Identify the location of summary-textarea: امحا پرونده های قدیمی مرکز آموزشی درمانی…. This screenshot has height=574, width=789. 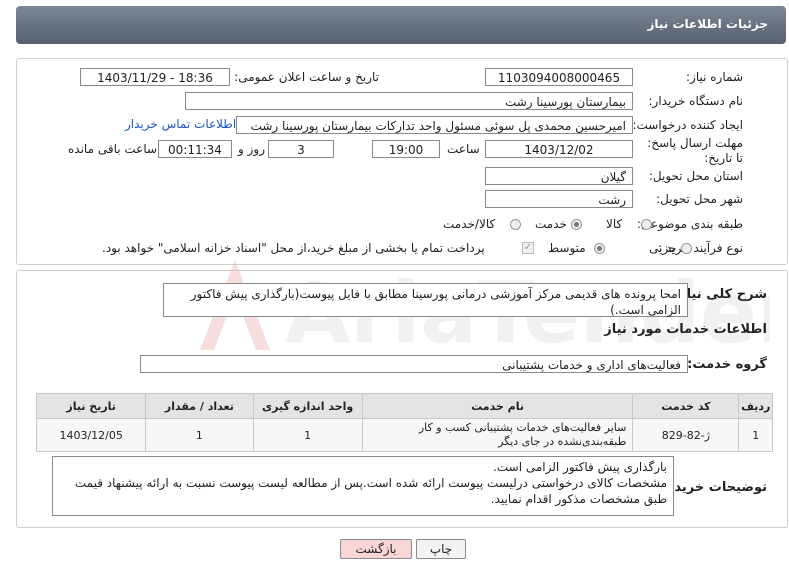
(425, 300).